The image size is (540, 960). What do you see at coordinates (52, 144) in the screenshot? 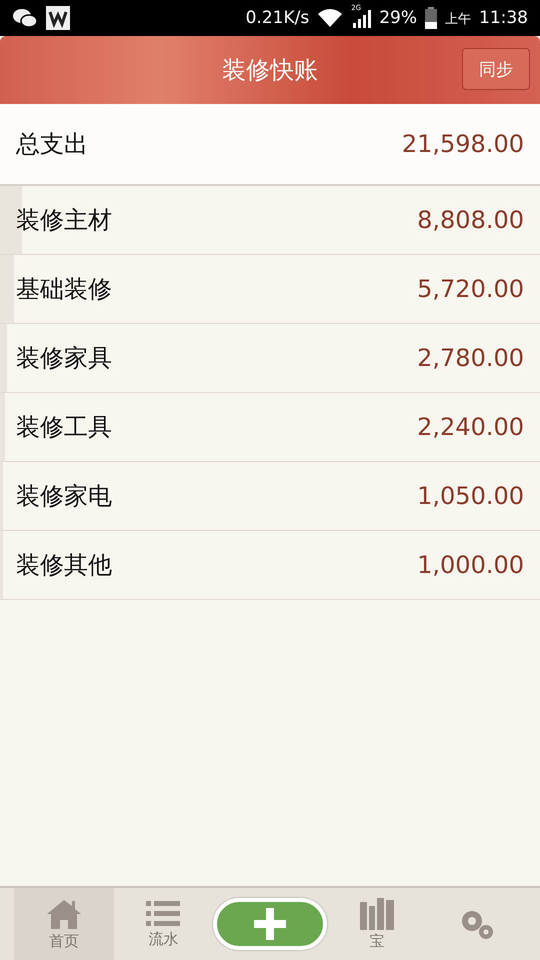
I see `total-label: 总支出` at bounding box center [52, 144].